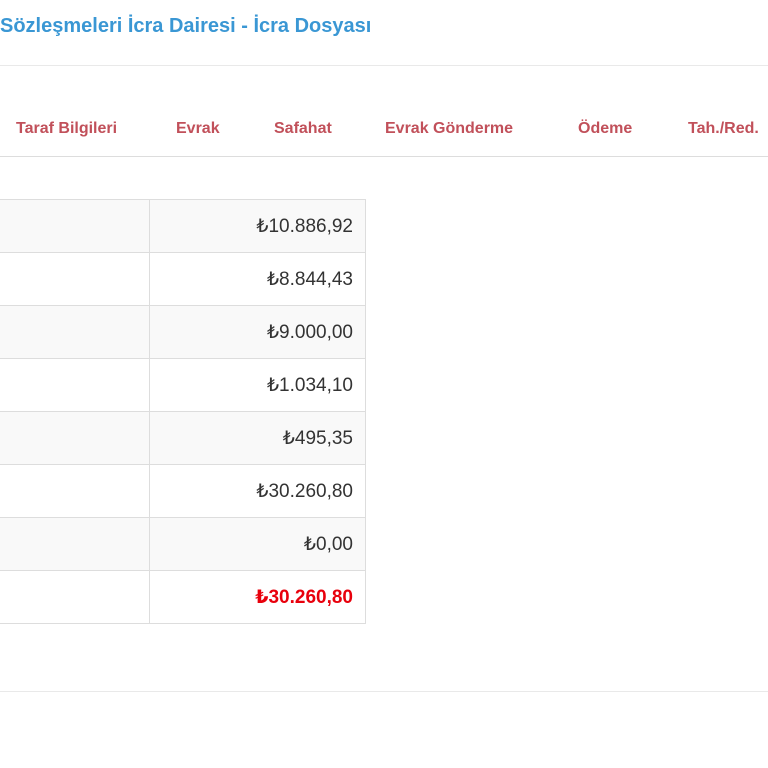 The image size is (768, 768). I want to click on table-row: ₺9.000,00, so click(183, 332).